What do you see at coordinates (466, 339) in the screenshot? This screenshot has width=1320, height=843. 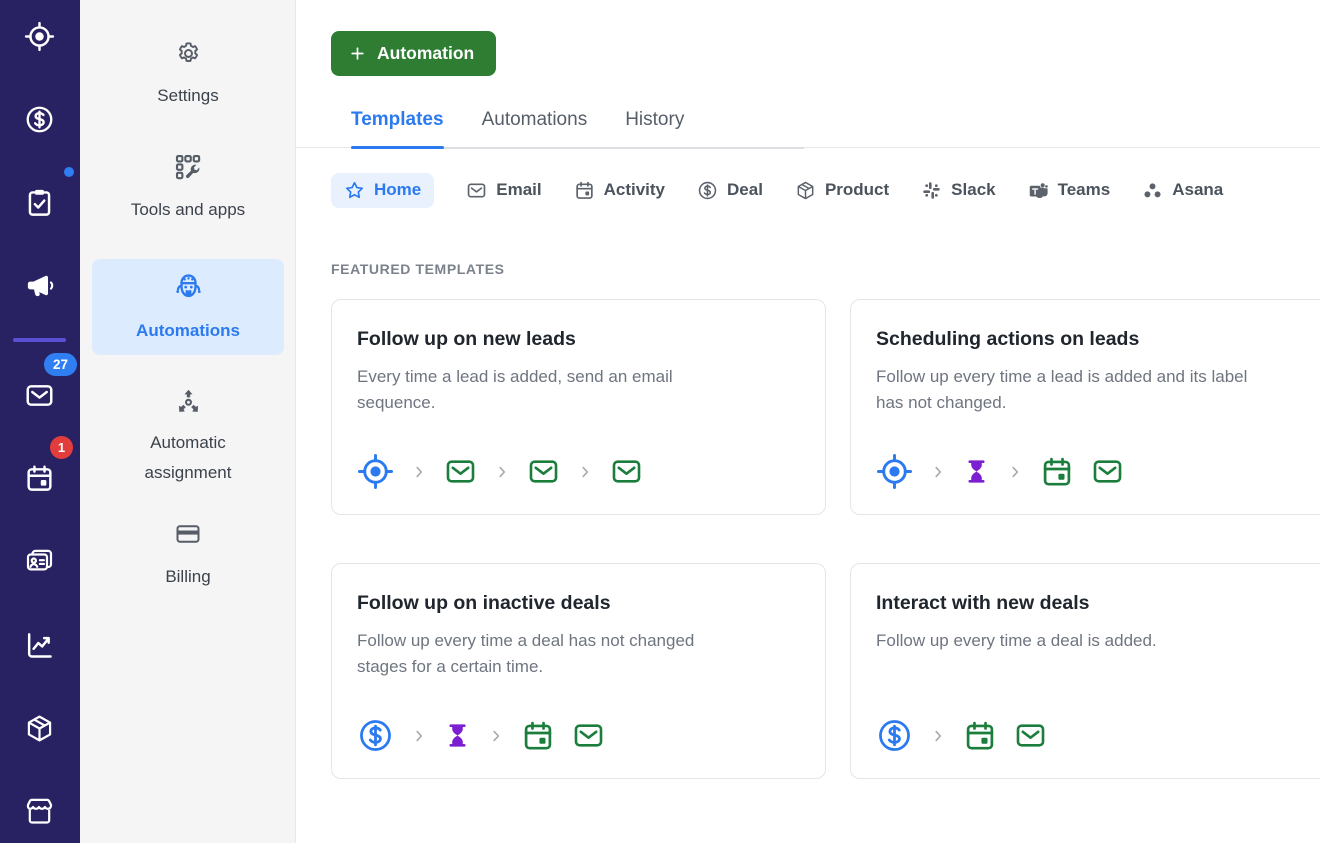 I see `template-card-title: Follow up on new leads` at bounding box center [466, 339].